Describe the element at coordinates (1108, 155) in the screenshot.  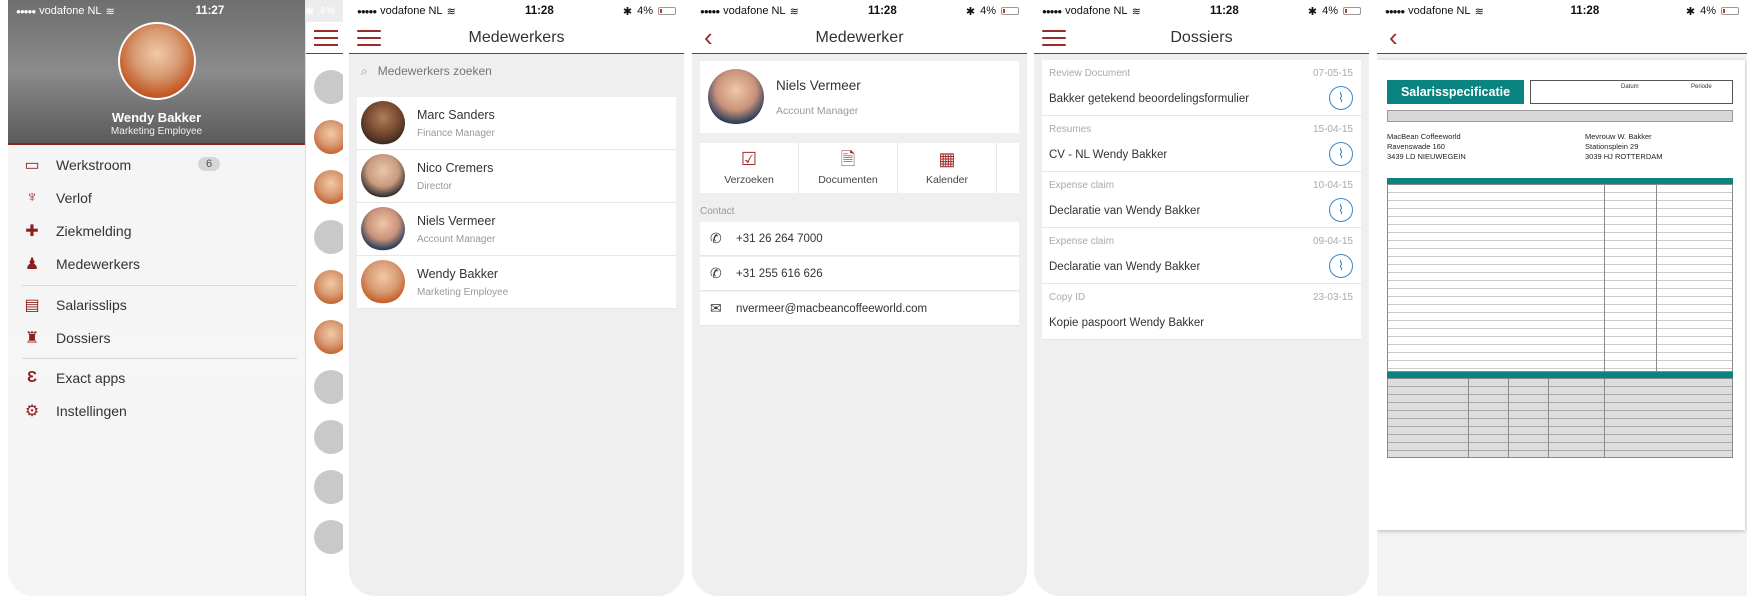
I see `dossier-title: CV - NL Wendy Bakker` at that location.